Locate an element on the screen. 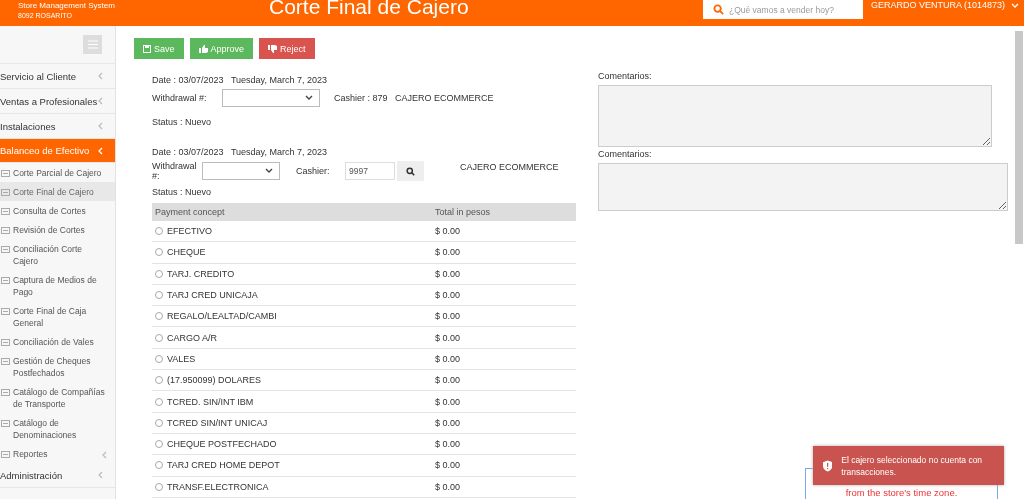 The image size is (1024, 499). sidebar-subitem: Corte Final de Caja General is located at coordinates (57, 316).